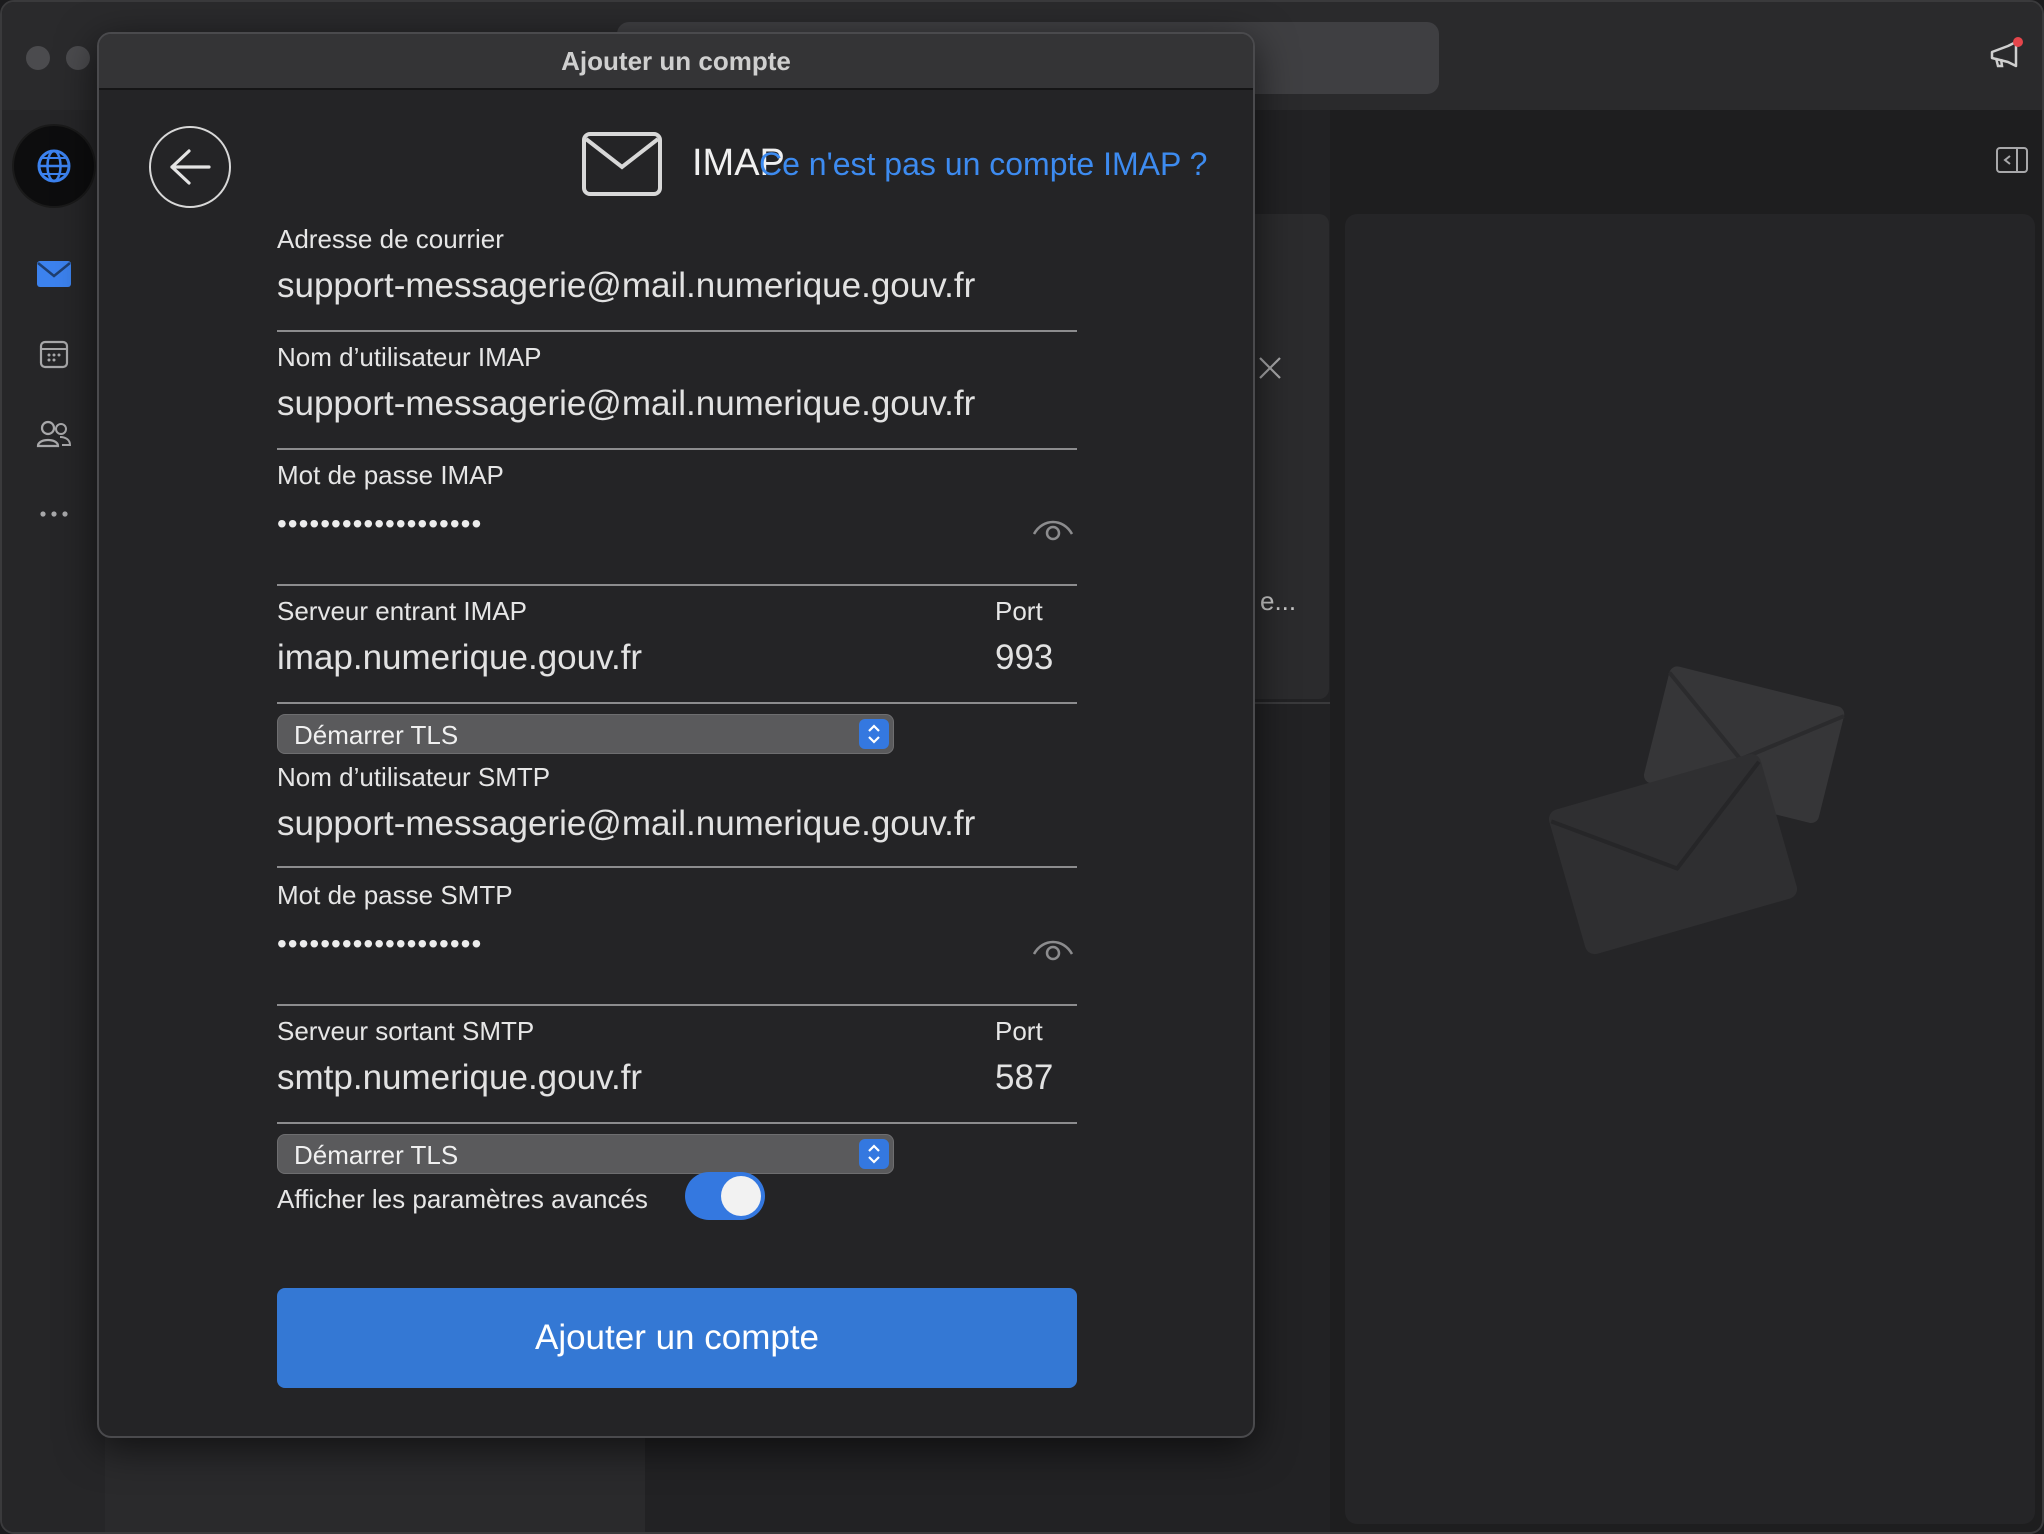  Describe the element at coordinates (1024, 658) in the screenshot. I see `imap-port-input: 993` at that location.